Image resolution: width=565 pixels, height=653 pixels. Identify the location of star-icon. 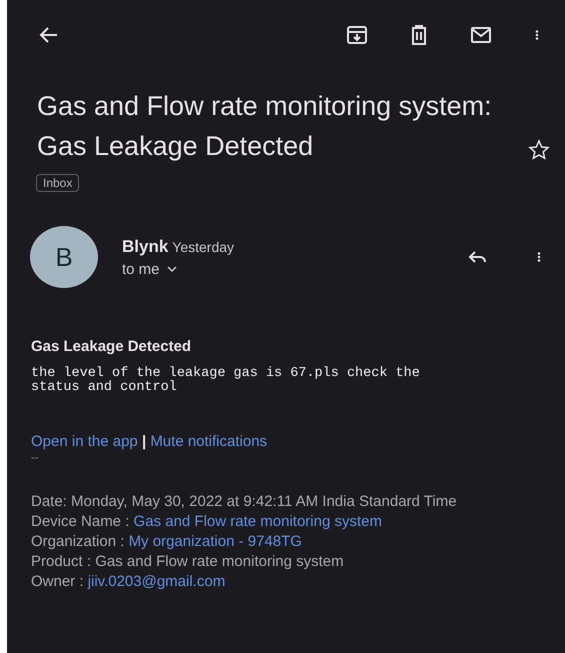
(539, 150).